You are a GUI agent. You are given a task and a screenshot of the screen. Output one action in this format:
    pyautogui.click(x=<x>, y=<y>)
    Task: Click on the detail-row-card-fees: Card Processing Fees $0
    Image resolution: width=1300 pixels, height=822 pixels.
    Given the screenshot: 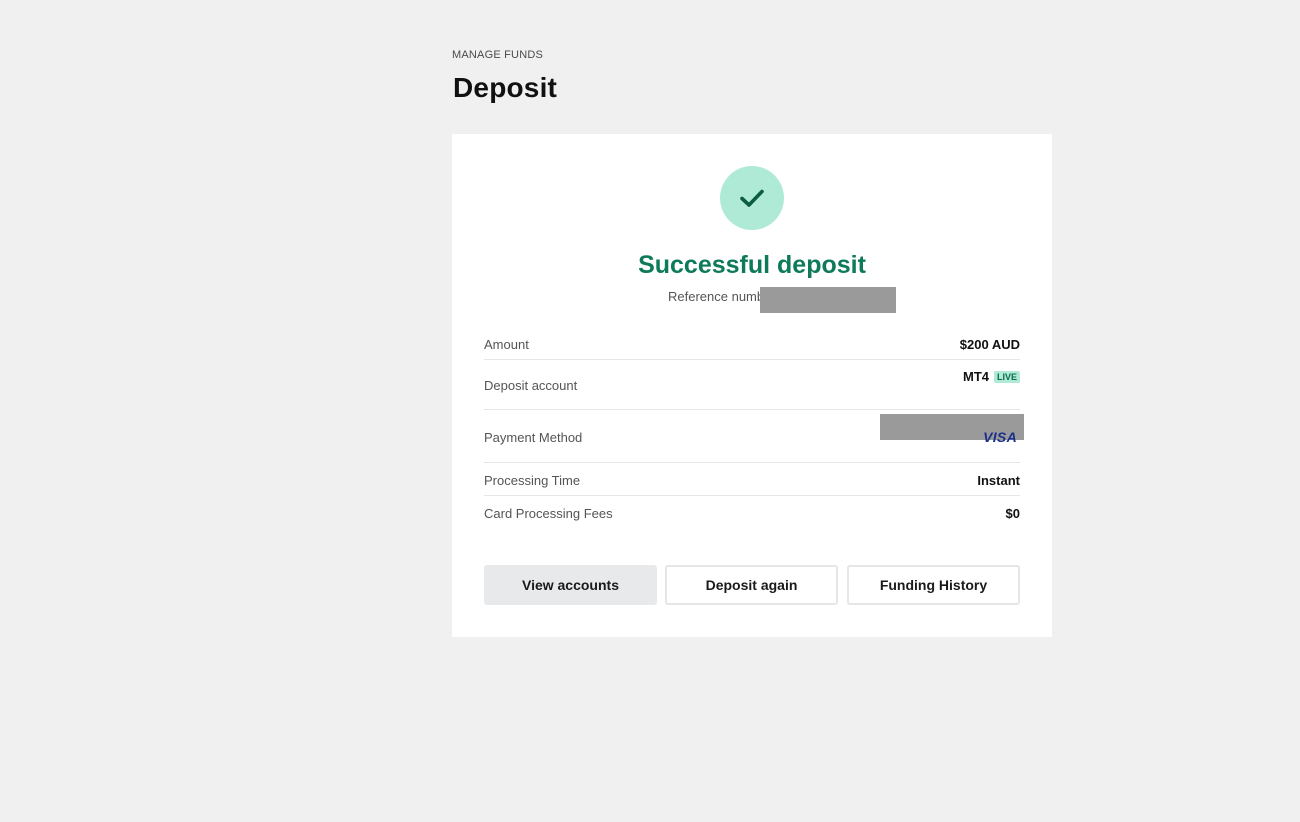 What is the action you would take?
    pyautogui.click(x=752, y=512)
    